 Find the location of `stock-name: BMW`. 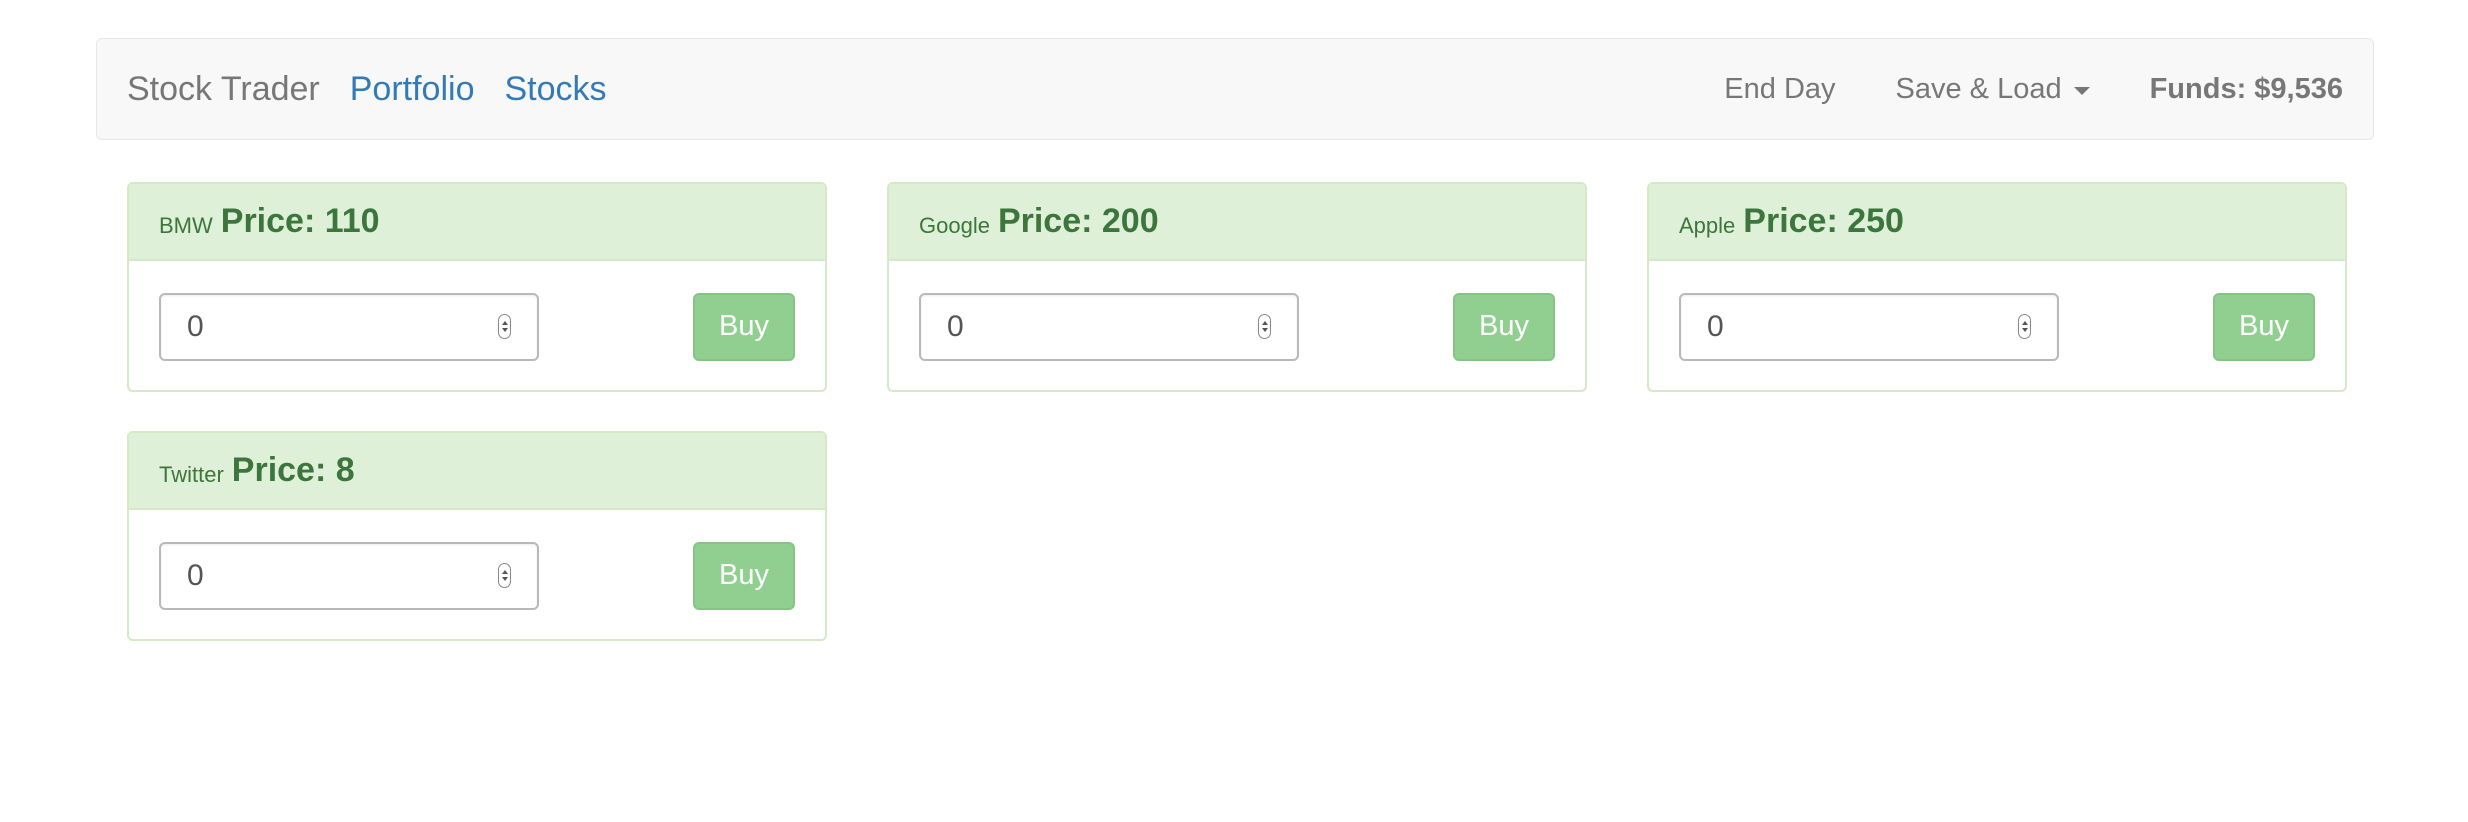

stock-name: BMW is located at coordinates (186, 225).